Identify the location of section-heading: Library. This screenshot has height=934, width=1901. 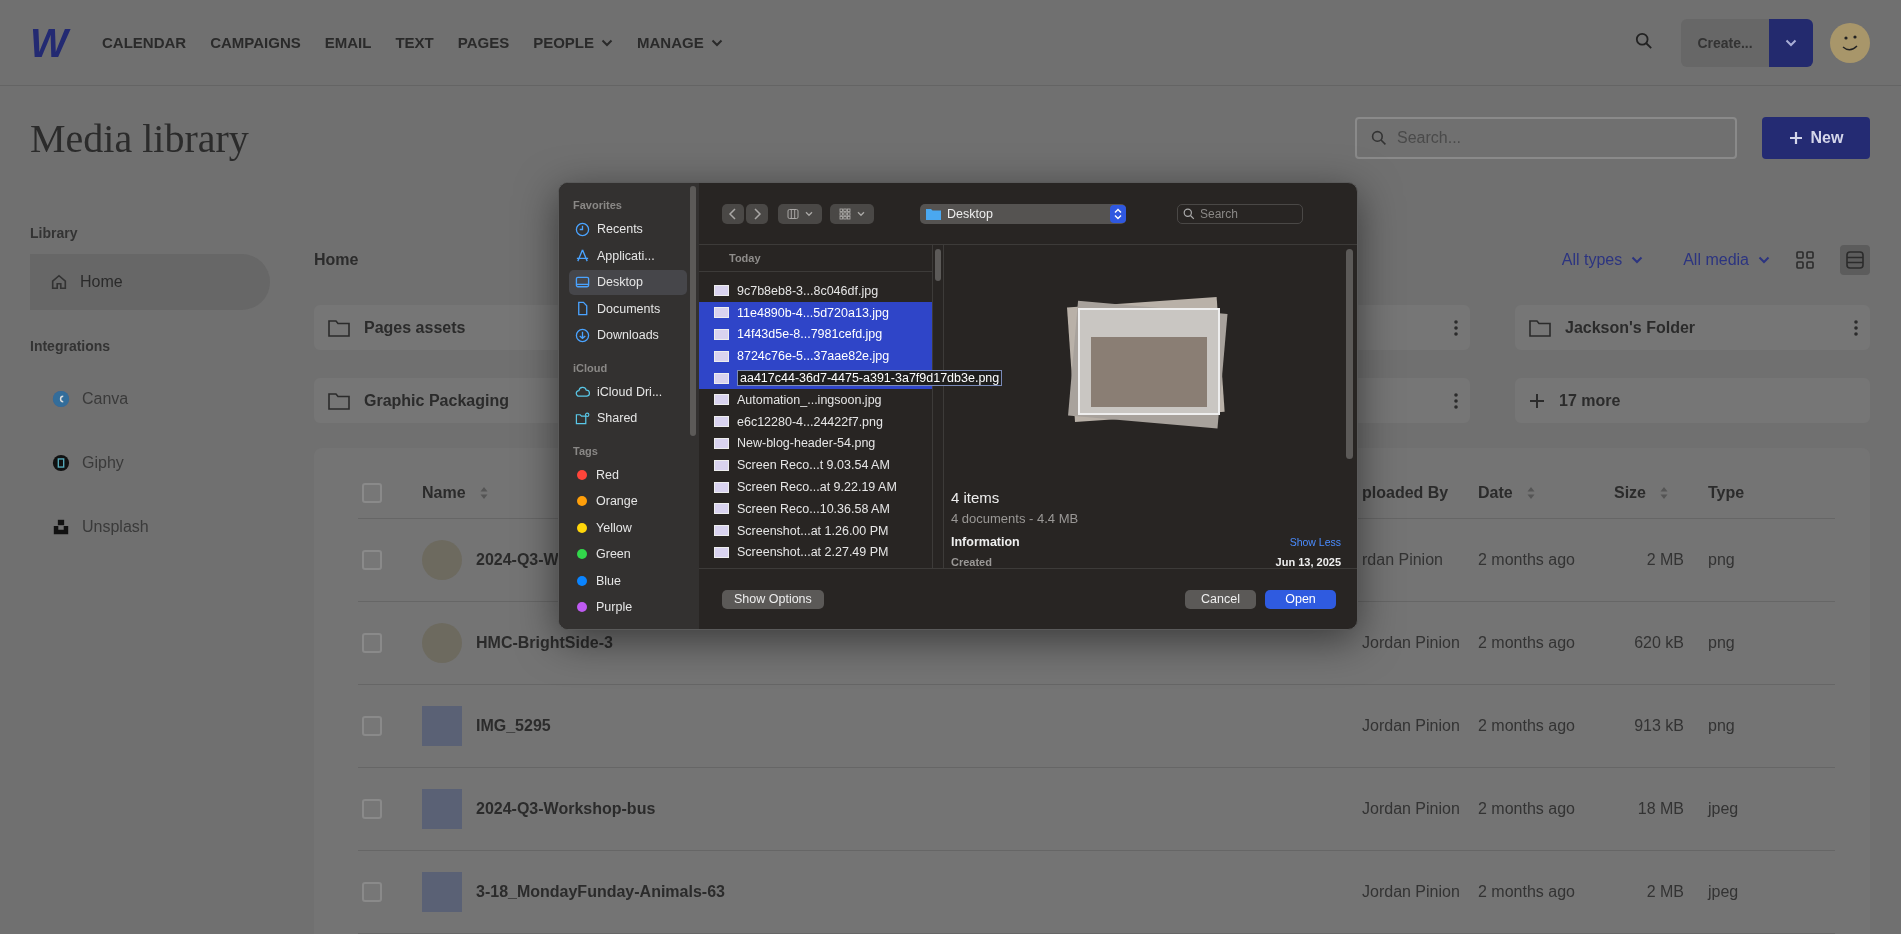
(54, 233).